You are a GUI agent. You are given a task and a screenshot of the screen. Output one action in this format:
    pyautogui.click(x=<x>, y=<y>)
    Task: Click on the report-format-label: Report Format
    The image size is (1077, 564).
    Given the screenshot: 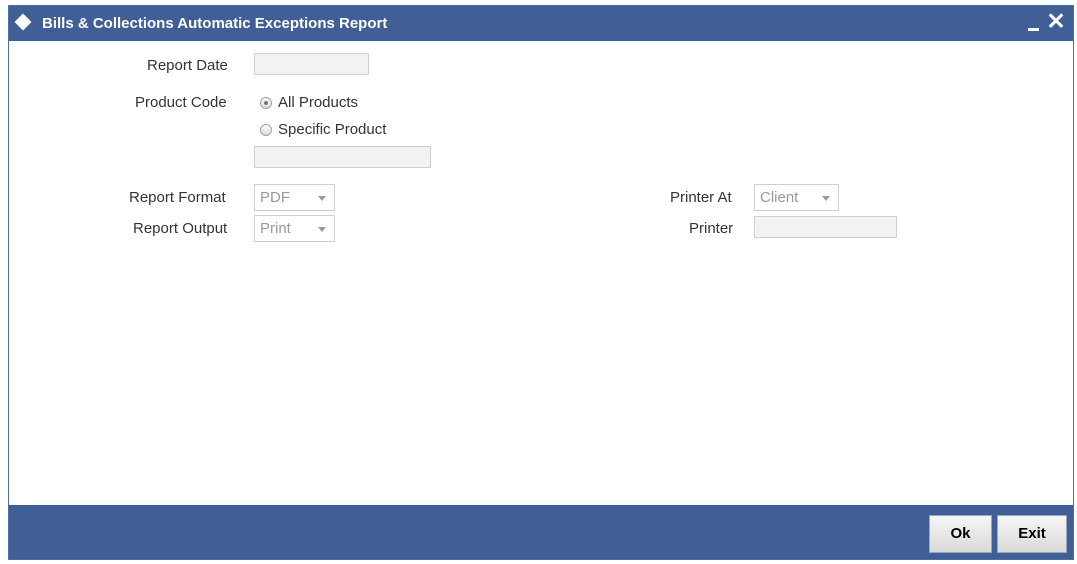 What is the action you would take?
    pyautogui.click(x=177, y=197)
    